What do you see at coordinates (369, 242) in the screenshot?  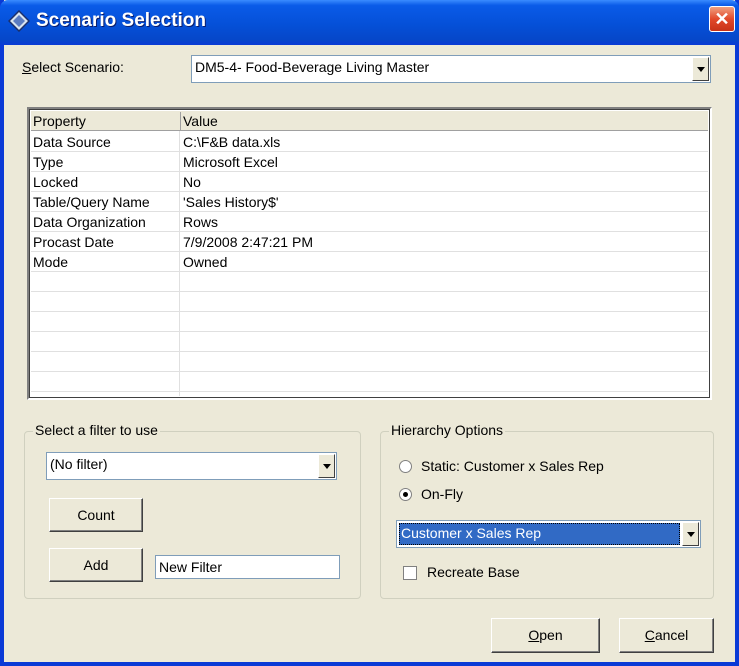 I see `table-row: Procast Date 7/9/2008 2:47:21 PM` at bounding box center [369, 242].